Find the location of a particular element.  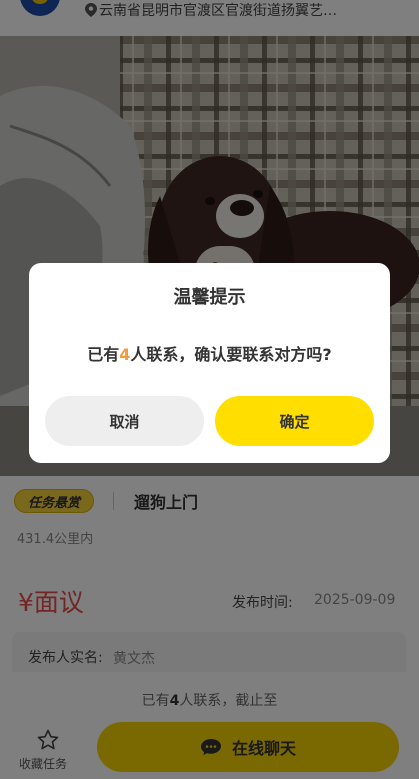

dialog-msg-prefix: 已有 is located at coordinates (103, 354).